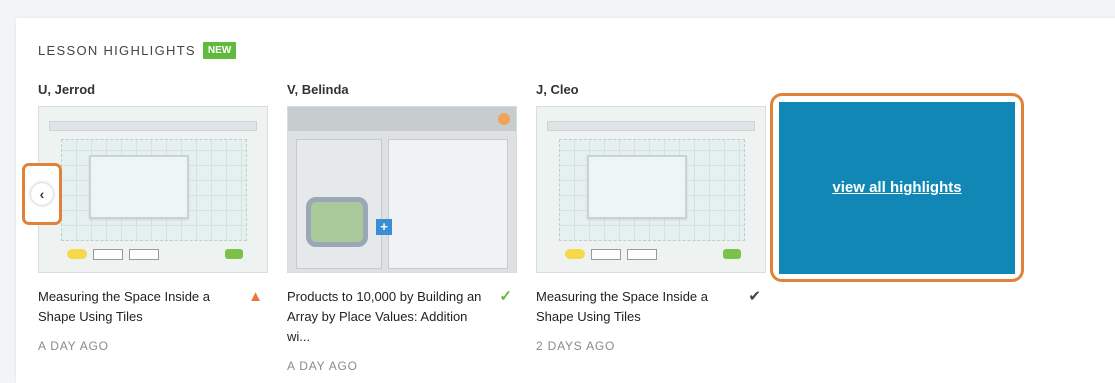  What do you see at coordinates (576, 346) in the screenshot?
I see `activity-time: 2 DAYS AGO` at bounding box center [576, 346].